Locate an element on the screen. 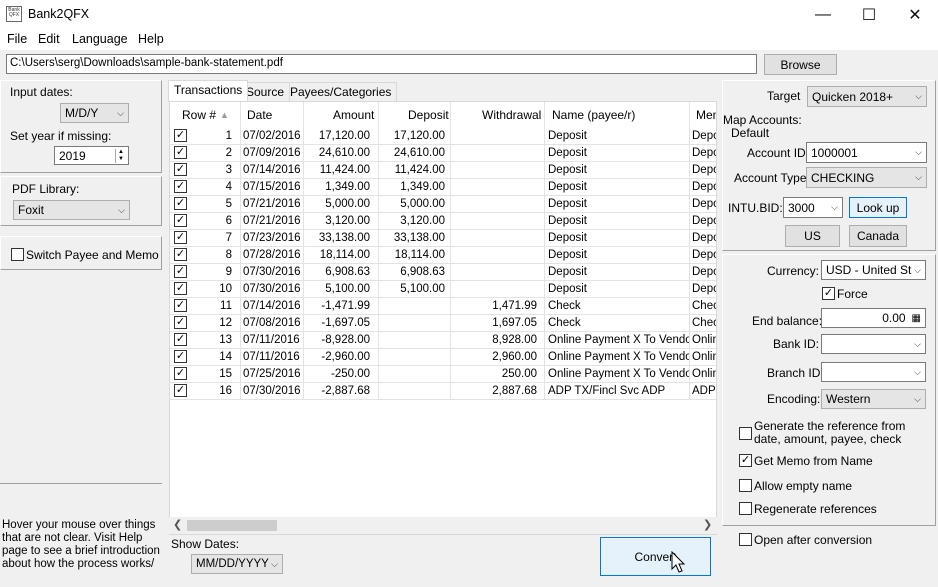  cell-deposit: 24,610.00 is located at coordinates (412, 153).